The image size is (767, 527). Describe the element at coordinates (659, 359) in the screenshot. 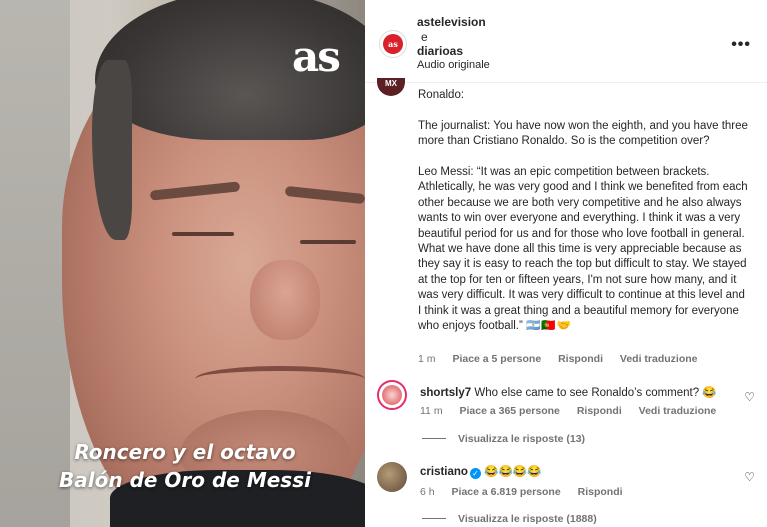

I see `post-translate-button: Vedi traduzione` at that location.